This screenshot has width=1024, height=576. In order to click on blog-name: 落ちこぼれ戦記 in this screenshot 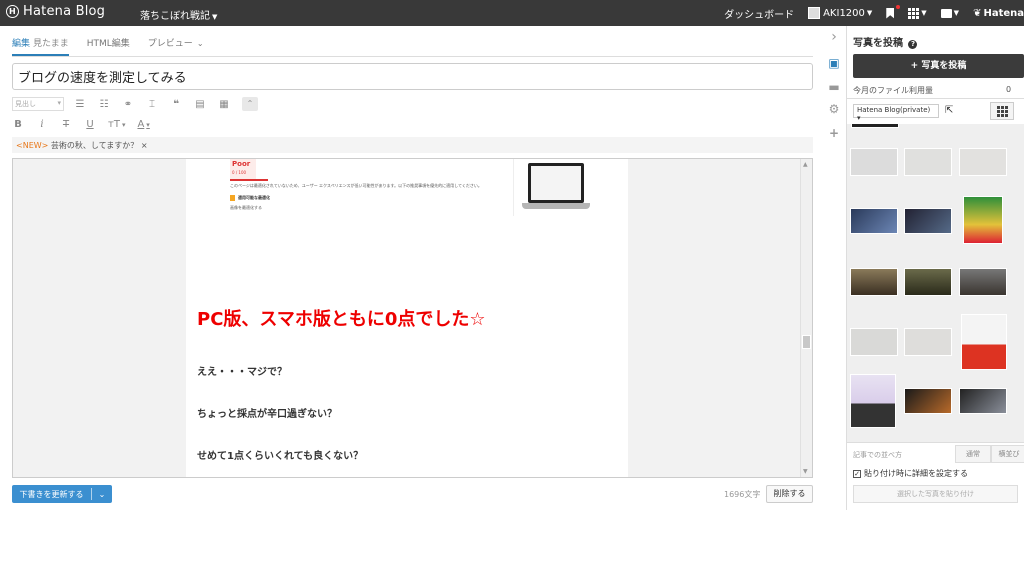, I will do `click(175, 16)`.